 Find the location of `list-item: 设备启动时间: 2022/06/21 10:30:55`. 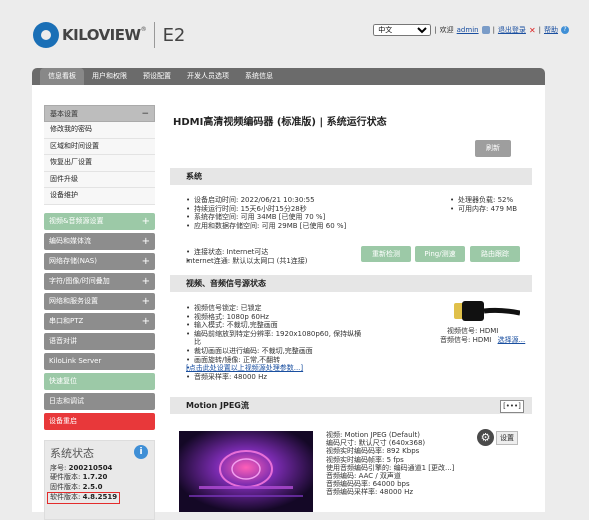

list-item: 设备启动时间: 2022/06/21 10:30:55 is located at coordinates (266, 200).